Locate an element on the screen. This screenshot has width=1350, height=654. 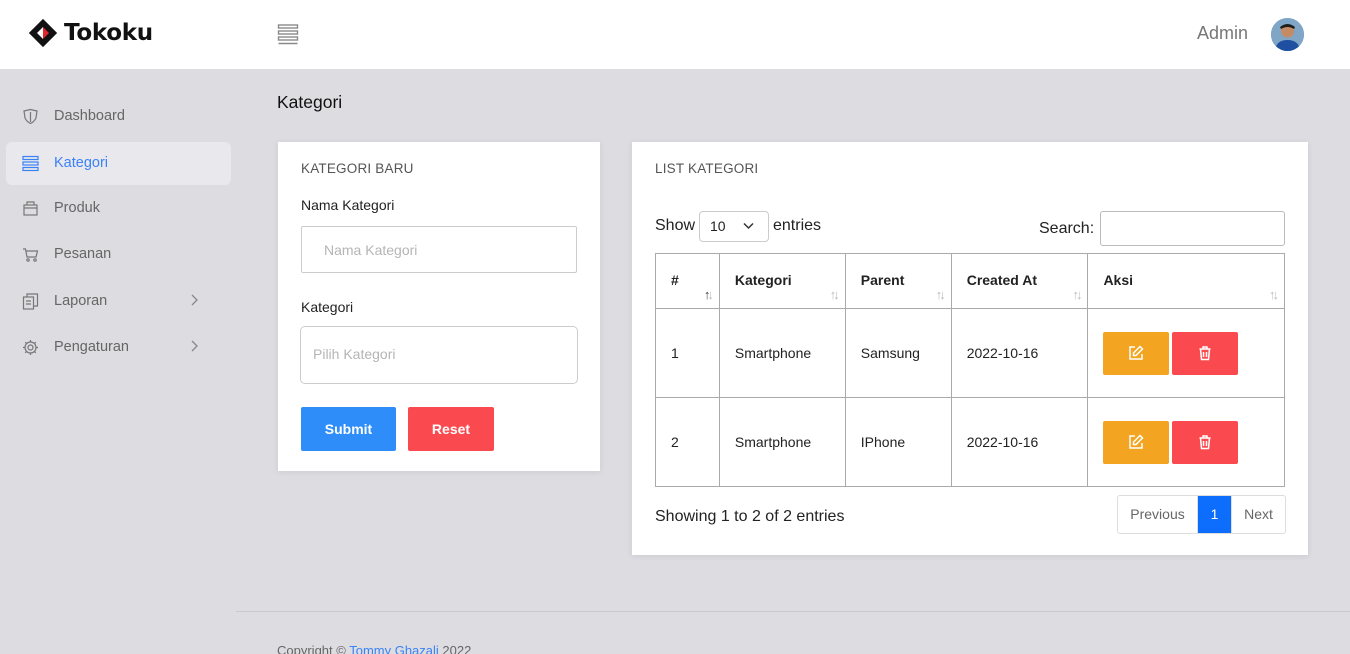
column-label: Created At is located at coordinates (1001, 280).